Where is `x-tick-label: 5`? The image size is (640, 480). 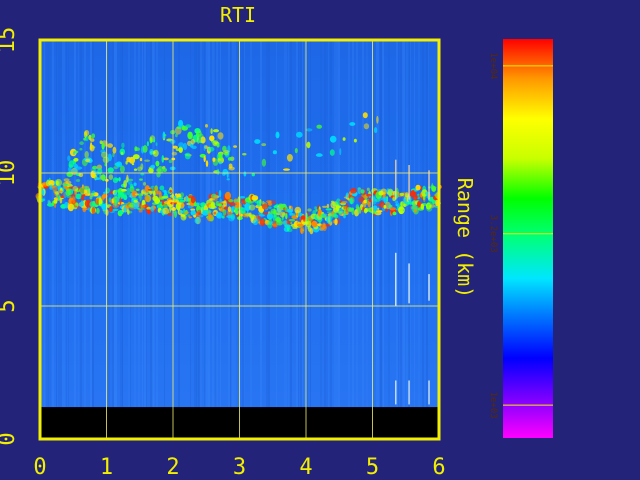 x-tick-label: 5 is located at coordinates (372, 467).